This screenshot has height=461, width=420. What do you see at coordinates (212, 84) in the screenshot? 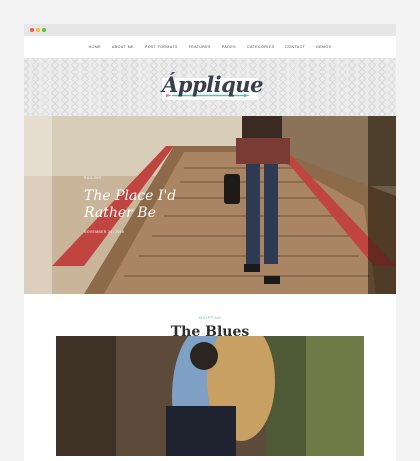
I see `logo-text: Ápplique` at bounding box center [212, 84].